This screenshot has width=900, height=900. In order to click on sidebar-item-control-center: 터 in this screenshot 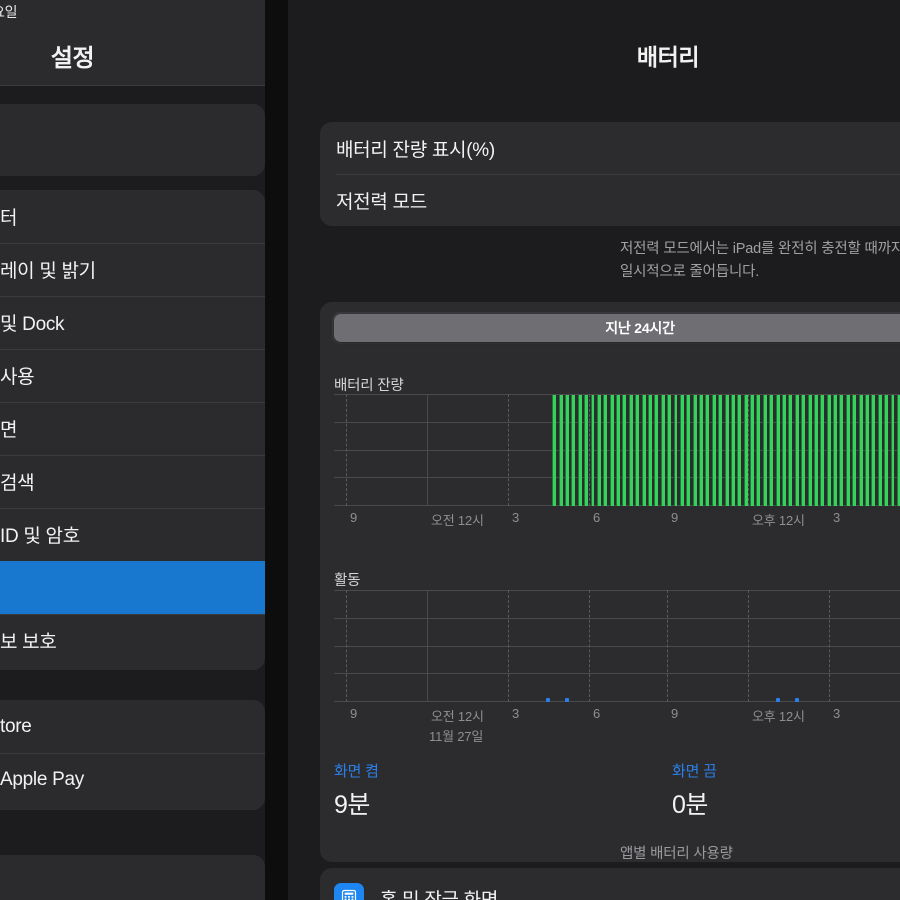, I will do `click(132, 216)`.